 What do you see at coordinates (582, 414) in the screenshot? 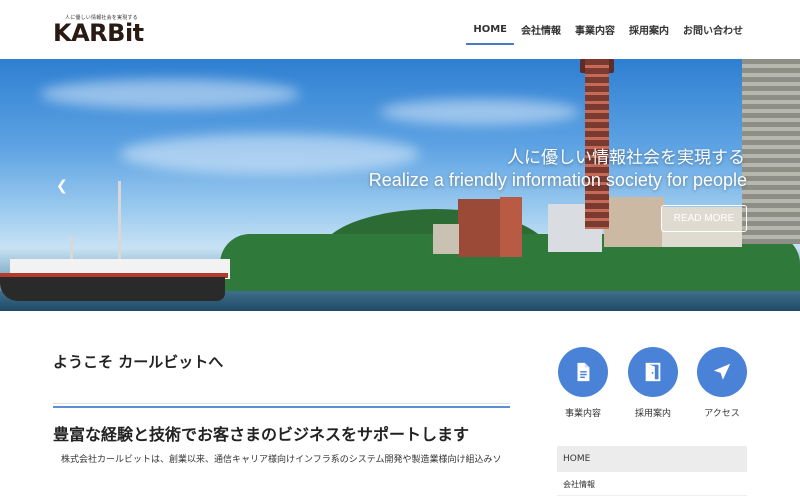
I see `business-label: 事業内容` at bounding box center [582, 414].